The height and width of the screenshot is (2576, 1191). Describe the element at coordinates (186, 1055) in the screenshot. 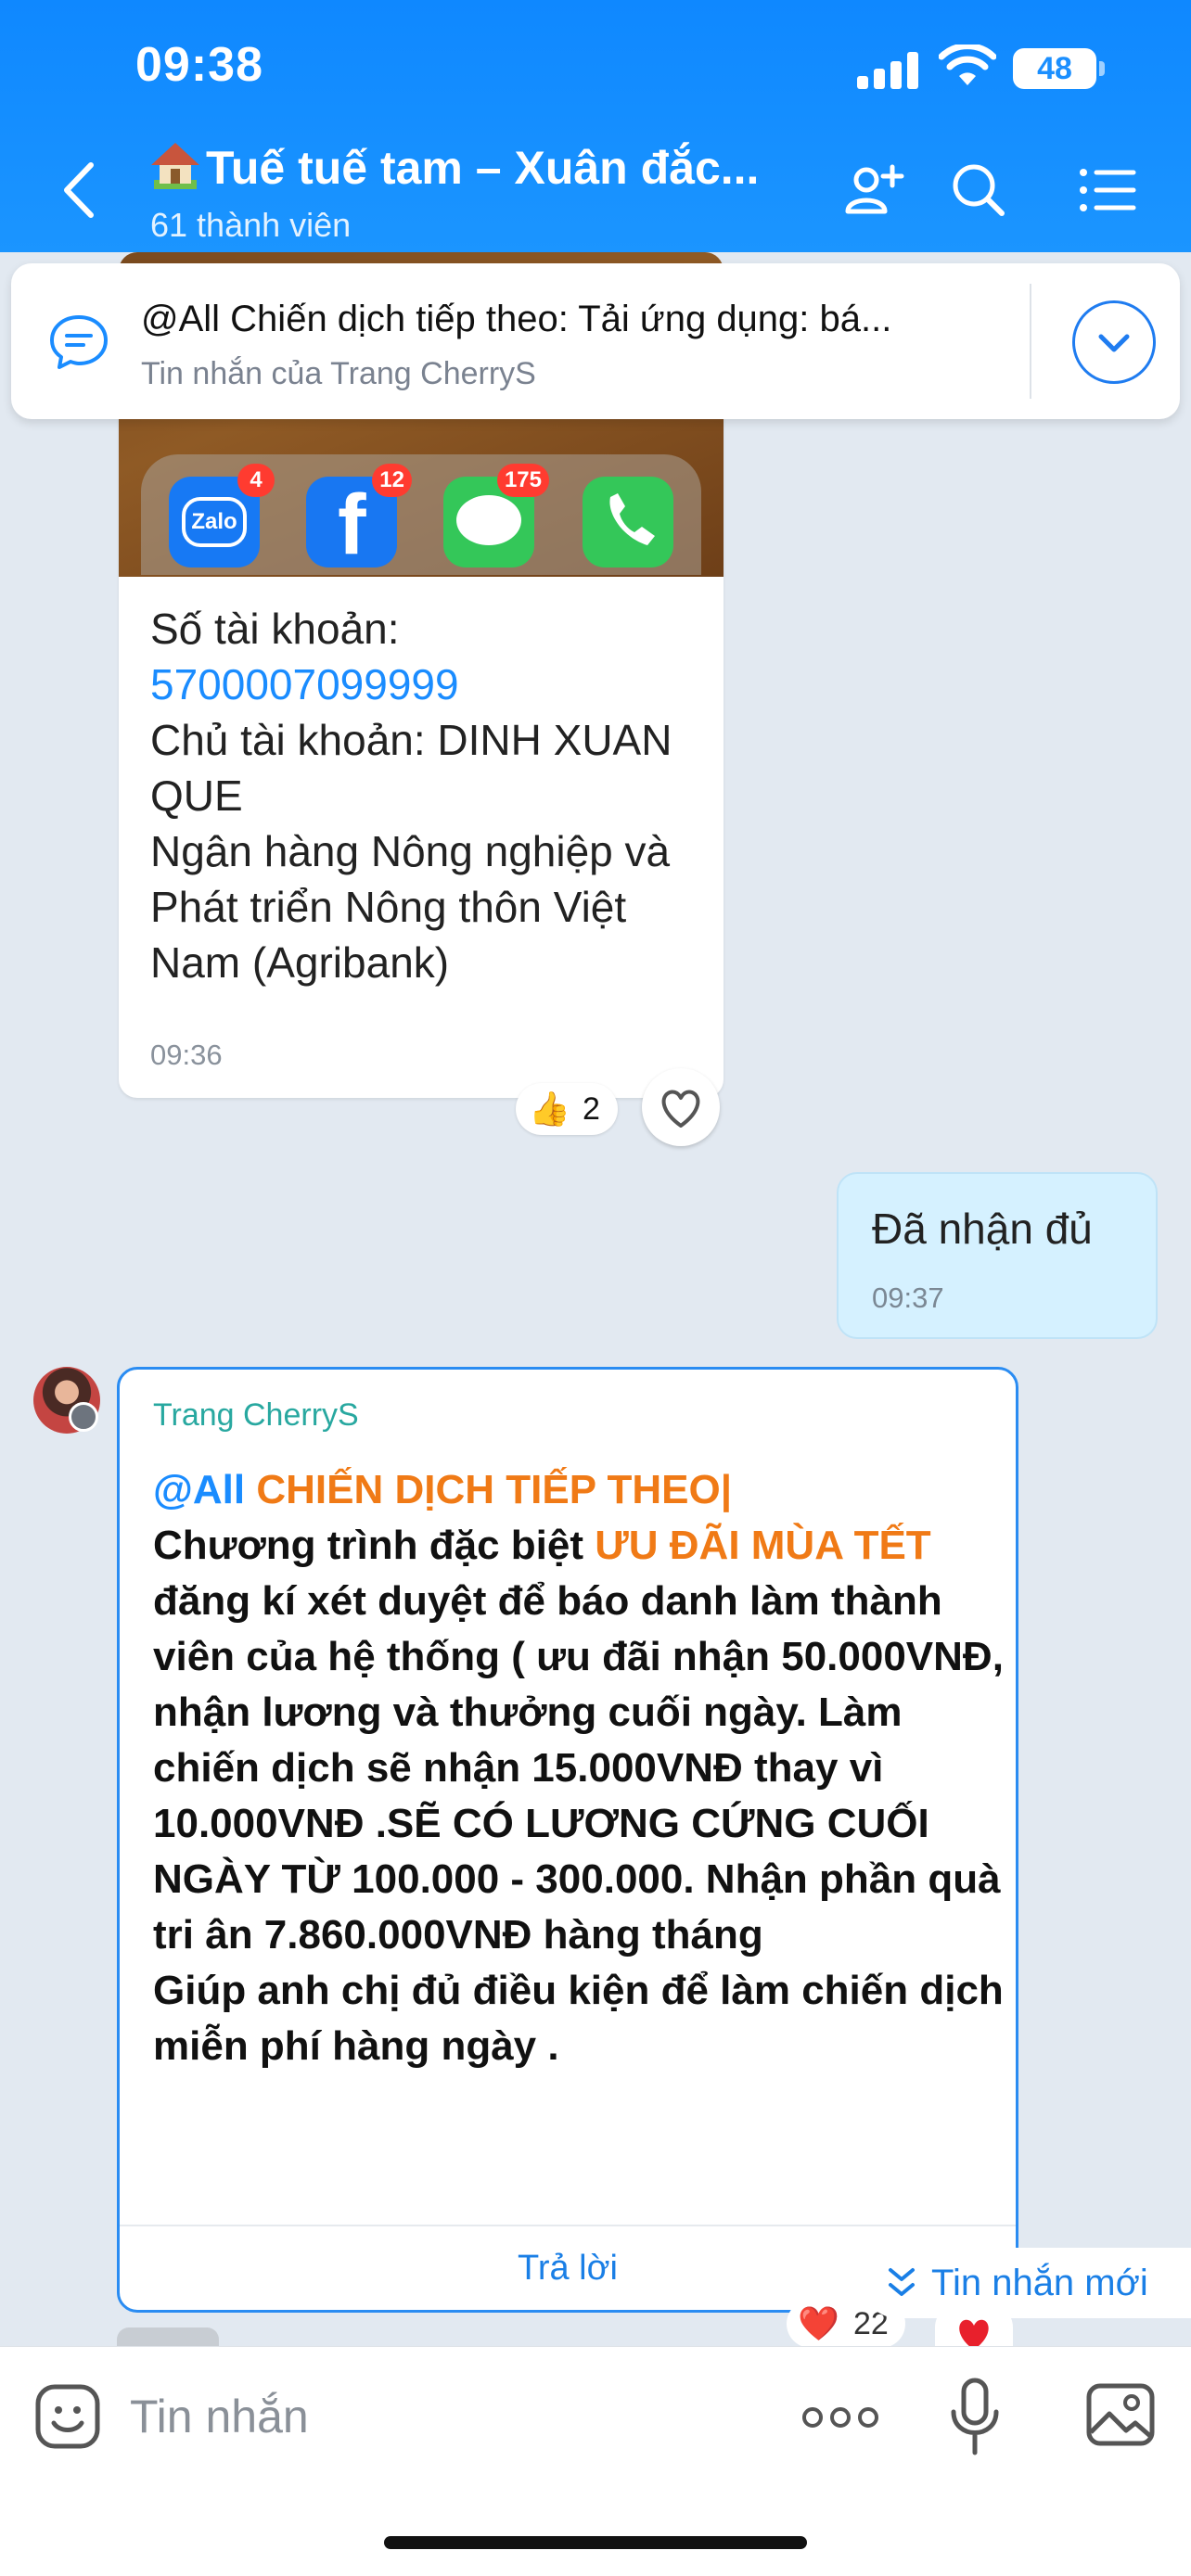

I see `message-time: 09:36` at that location.